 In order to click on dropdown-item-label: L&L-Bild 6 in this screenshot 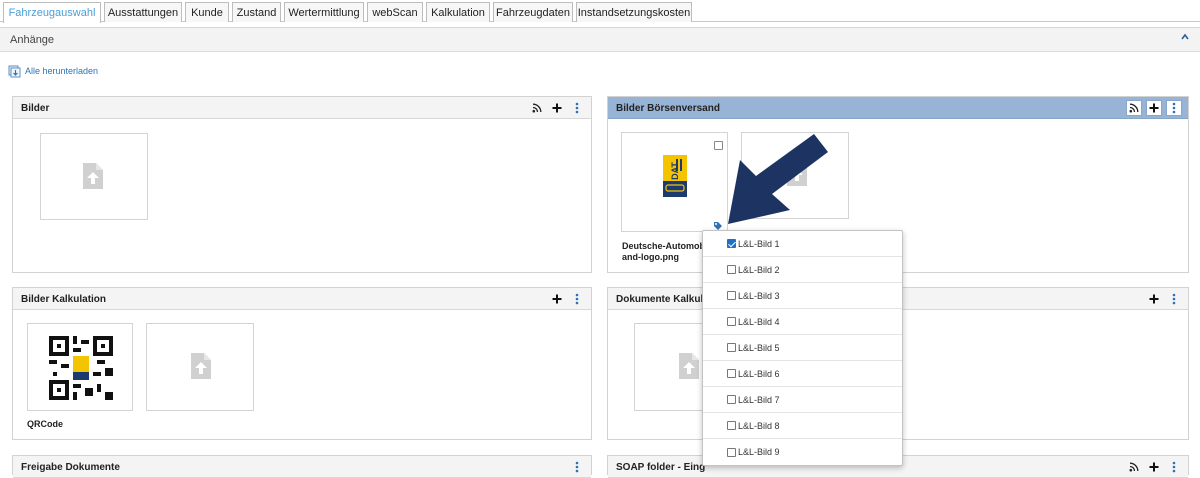, I will do `click(759, 373)`.